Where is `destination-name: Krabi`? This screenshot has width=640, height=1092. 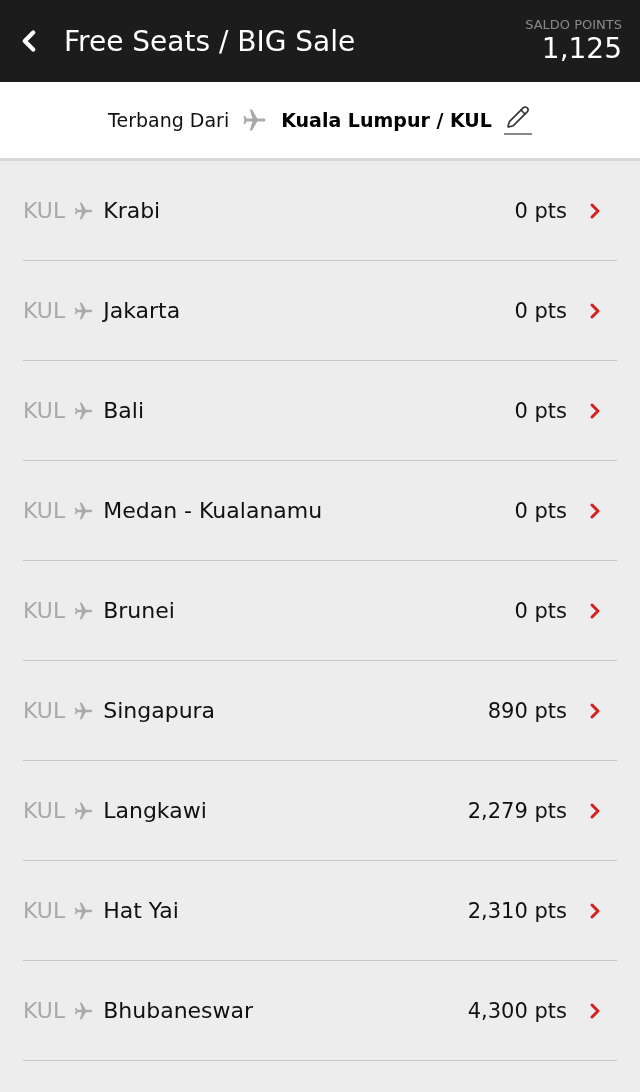
destination-name: Krabi is located at coordinates (132, 210).